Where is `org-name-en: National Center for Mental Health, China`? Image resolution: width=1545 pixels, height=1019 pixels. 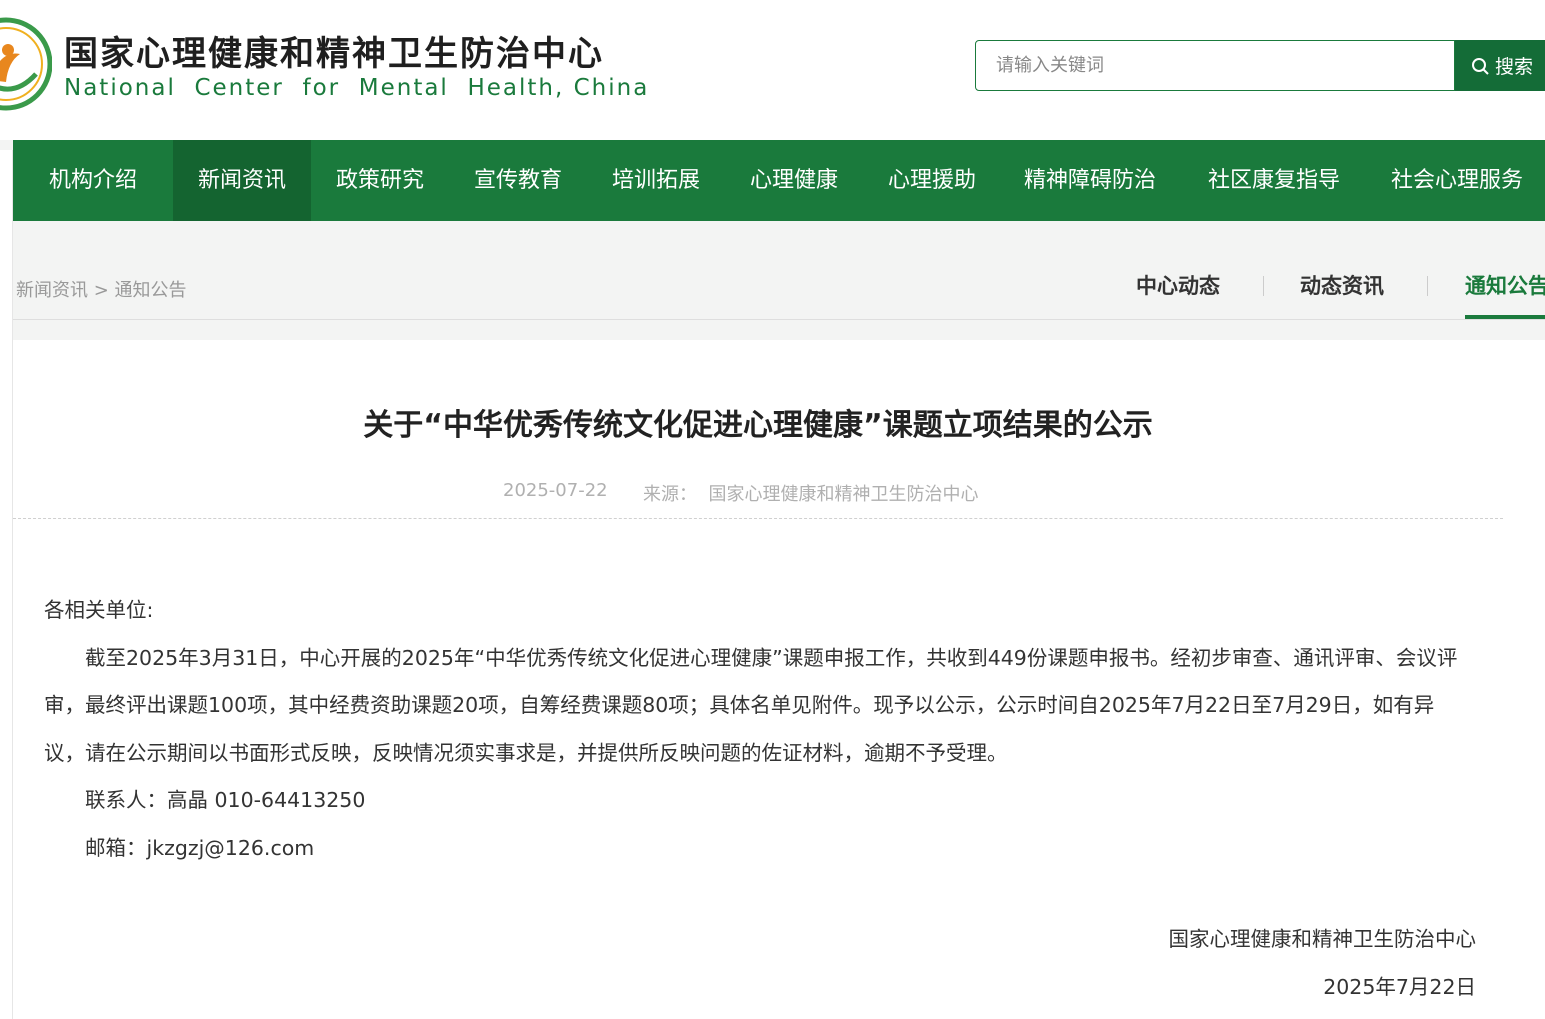
org-name-en: National Center for Mental Health, China is located at coordinates (357, 88).